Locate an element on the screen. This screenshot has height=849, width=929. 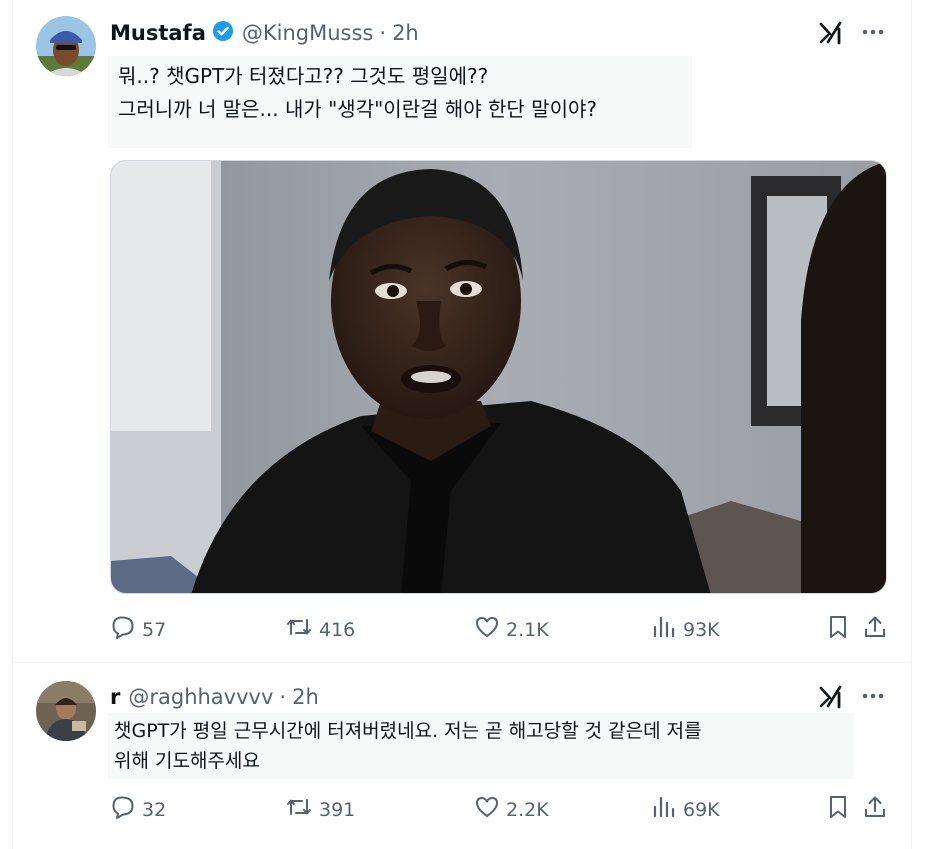
tweet-header: Mustafa @KingMusss · 2h is located at coordinates (264, 33).